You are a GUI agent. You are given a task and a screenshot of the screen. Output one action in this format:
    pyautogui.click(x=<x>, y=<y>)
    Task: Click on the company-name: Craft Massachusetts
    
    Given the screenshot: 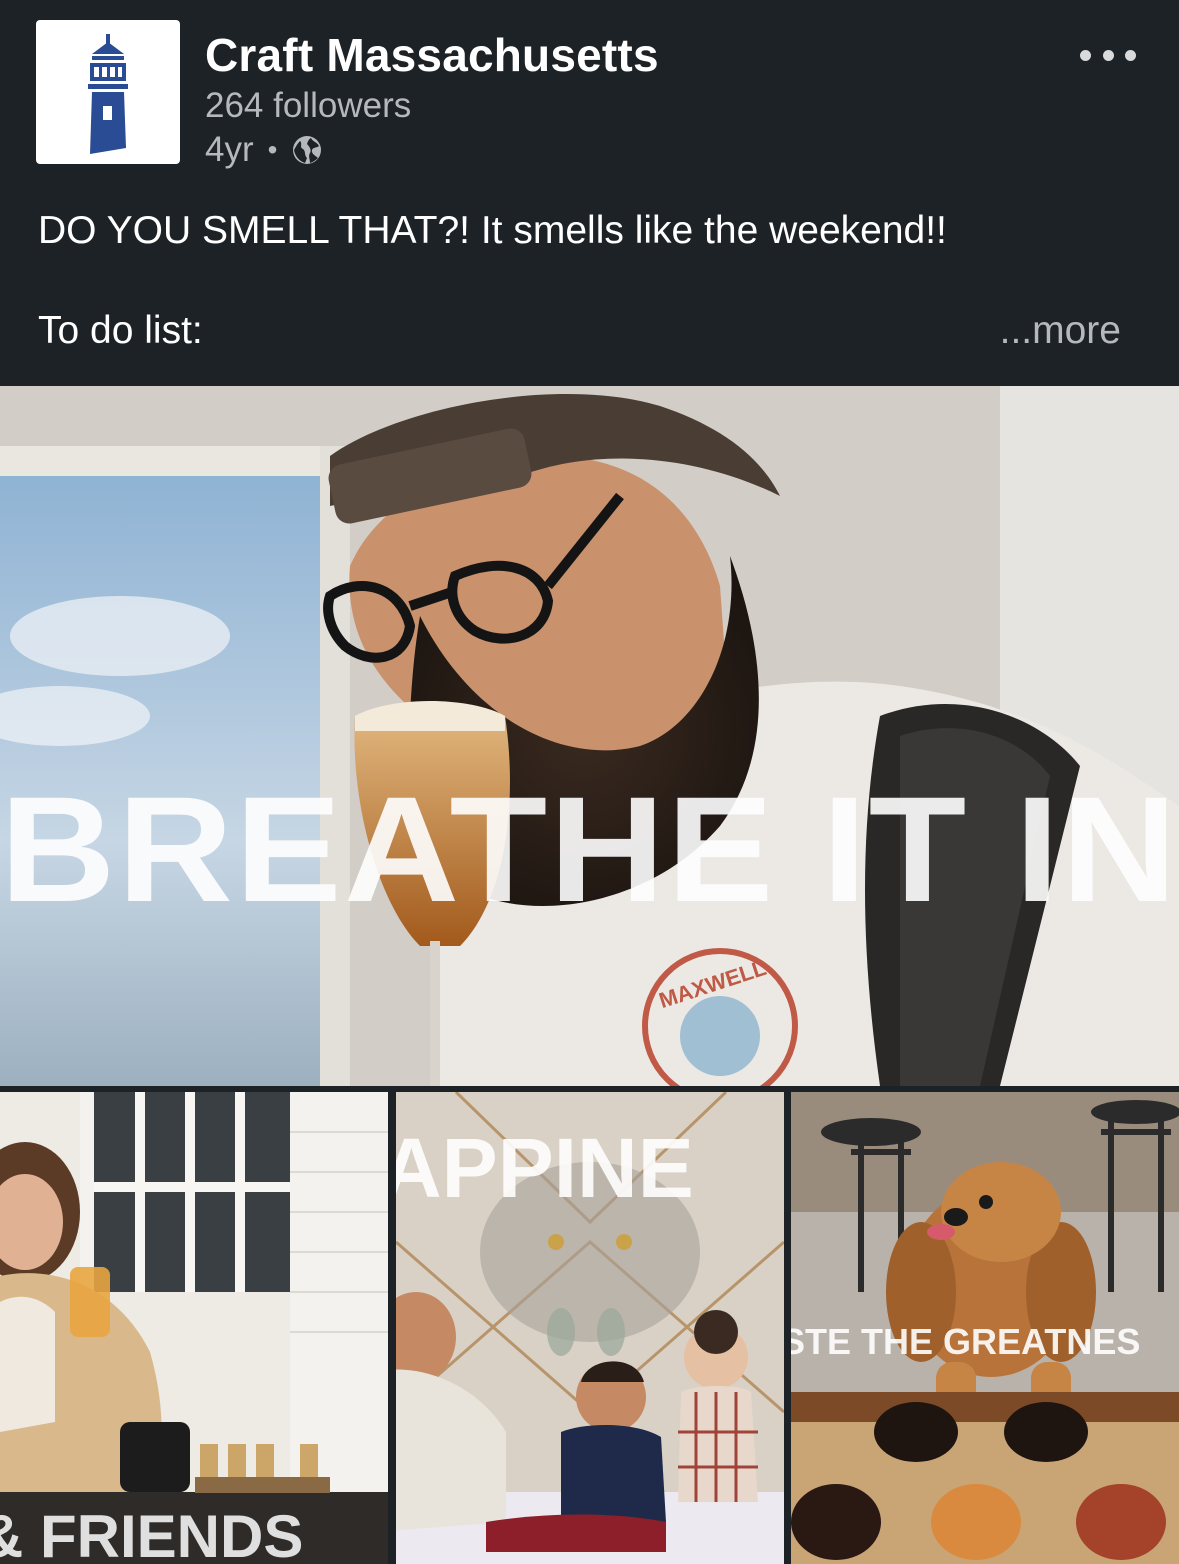 What is the action you would take?
    pyautogui.click(x=432, y=55)
    